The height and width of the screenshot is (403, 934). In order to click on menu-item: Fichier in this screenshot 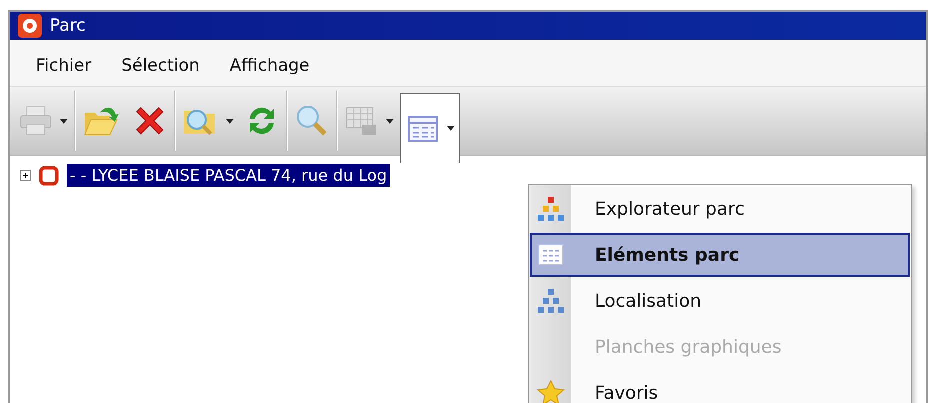, I will do `click(64, 66)`.